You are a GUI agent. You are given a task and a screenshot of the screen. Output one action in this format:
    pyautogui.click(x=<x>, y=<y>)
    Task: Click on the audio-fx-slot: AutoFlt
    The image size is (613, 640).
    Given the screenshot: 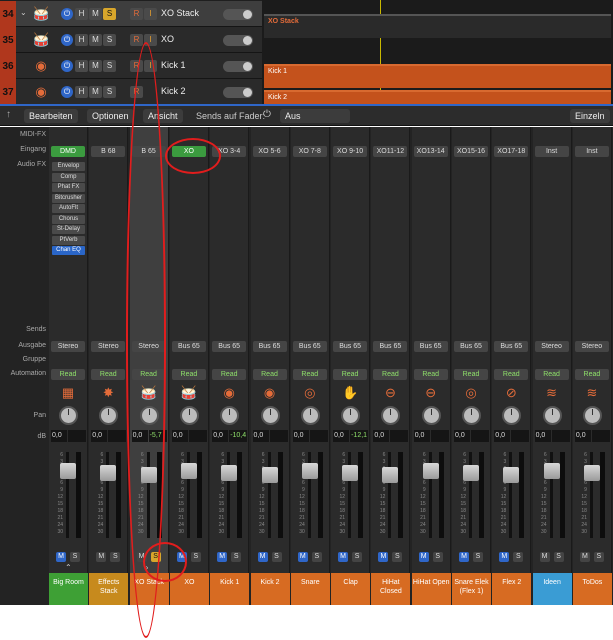 What is the action you would take?
    pyautogui.click(x=68, y=208)
    